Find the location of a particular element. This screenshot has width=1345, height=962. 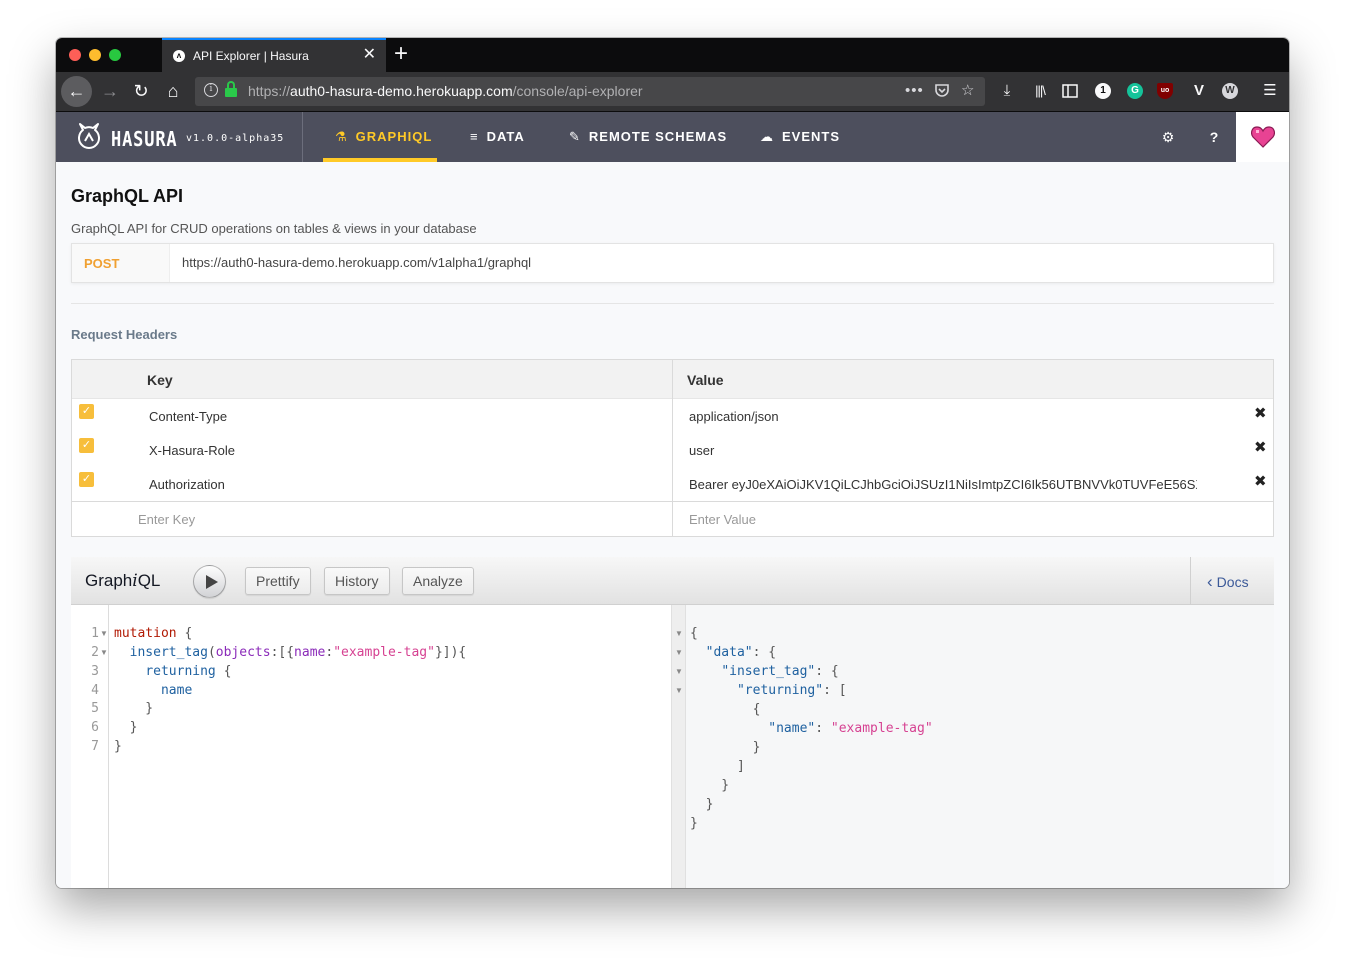

query-line: returning { is located at coordinates (188, 671).